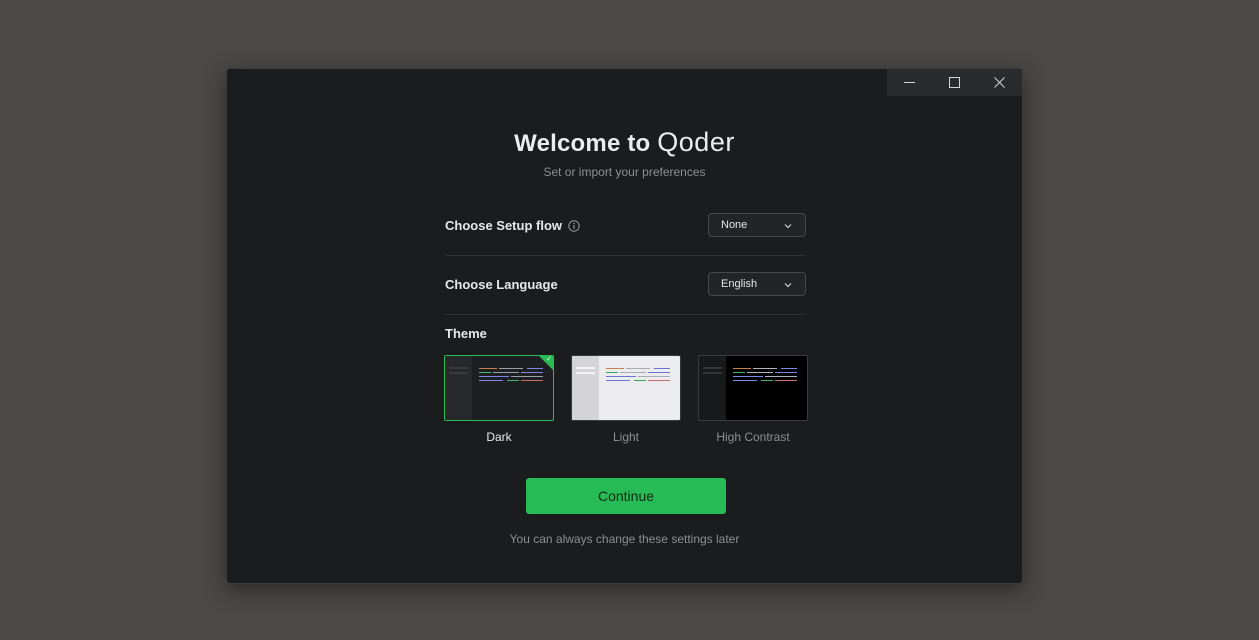 This screenshot has width=1259, height=640. Describe the element at coordinates (499, 437) in the screenshot. I see `theme-name: Dark` at that location.